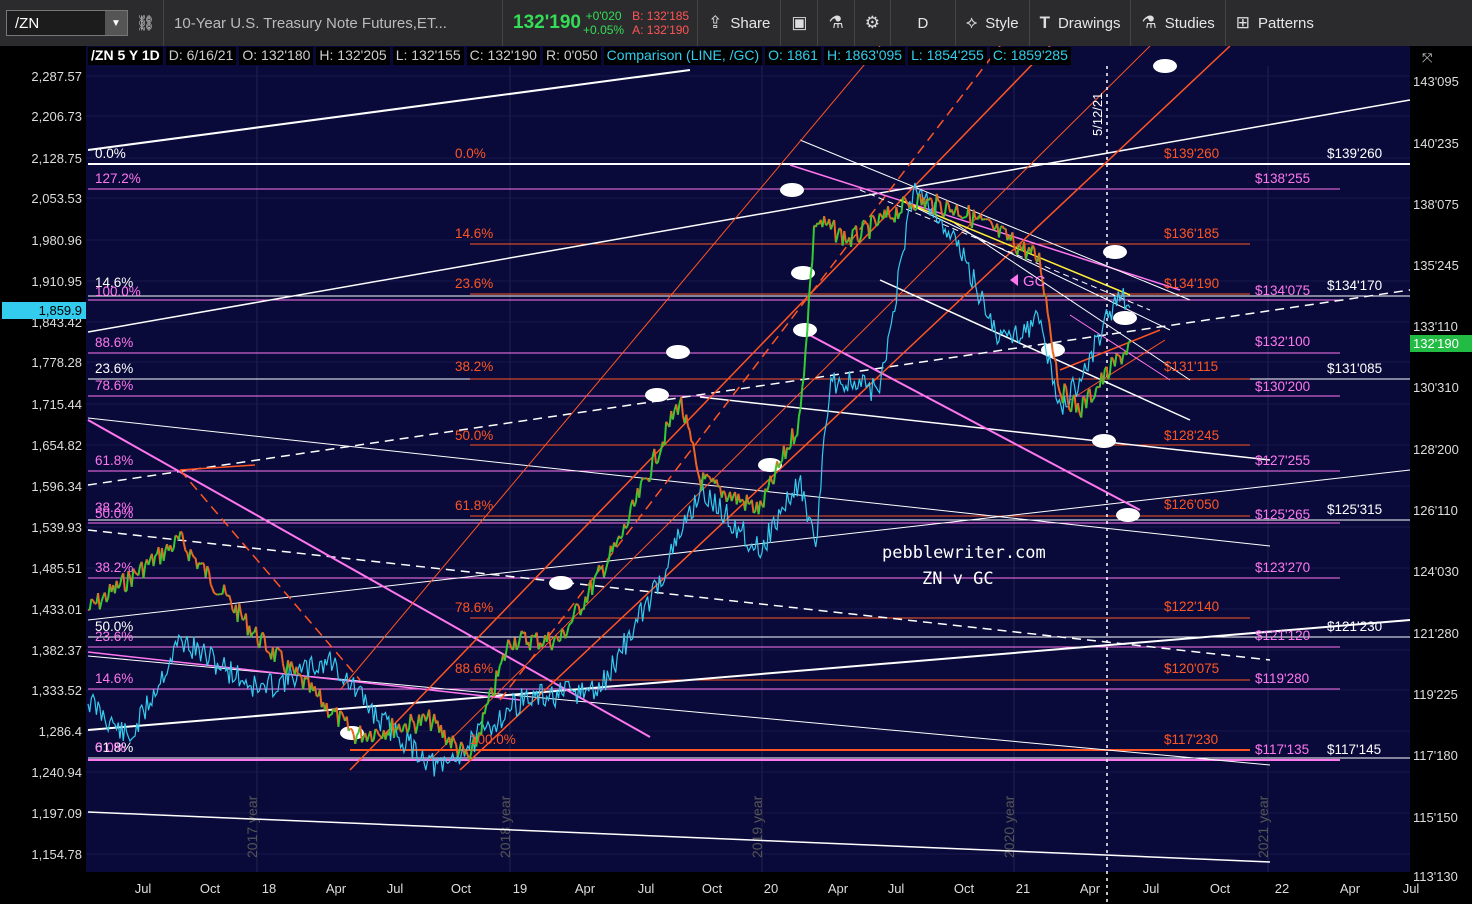 Image resolution: width=1472 pixels, height=904 pixels. Describe the element at coordinates (27, 23) in the screenshot. I see `symbol-text: /ZN` at that location.